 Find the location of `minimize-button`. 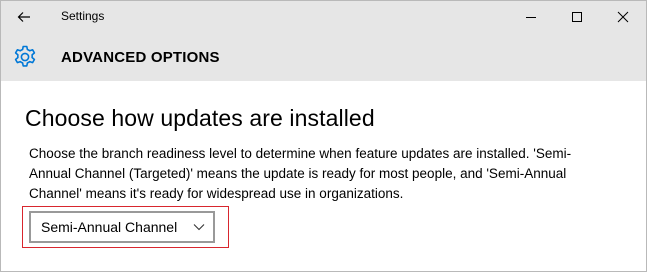

minimize-button is located at coordinates (531, 17).